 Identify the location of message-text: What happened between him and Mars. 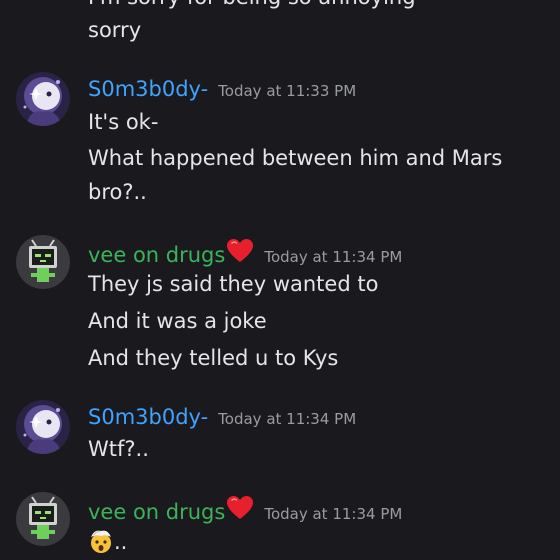
(295, 158).